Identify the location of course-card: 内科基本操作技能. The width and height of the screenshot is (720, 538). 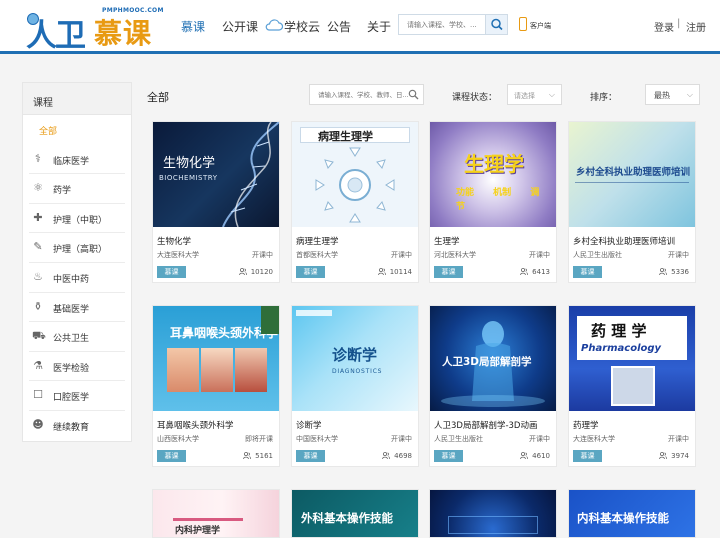
(632, 513).